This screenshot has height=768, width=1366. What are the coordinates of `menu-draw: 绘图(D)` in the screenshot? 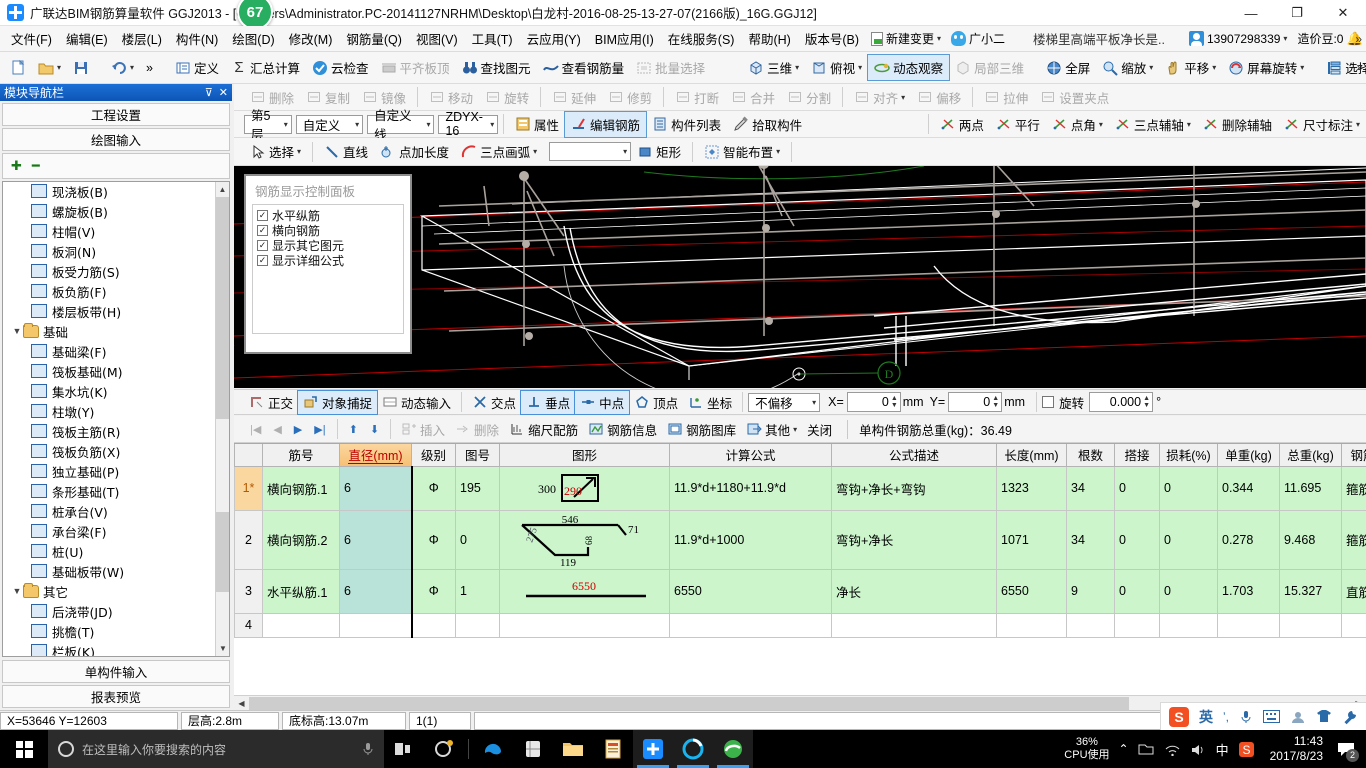 It's located at (253, 38).